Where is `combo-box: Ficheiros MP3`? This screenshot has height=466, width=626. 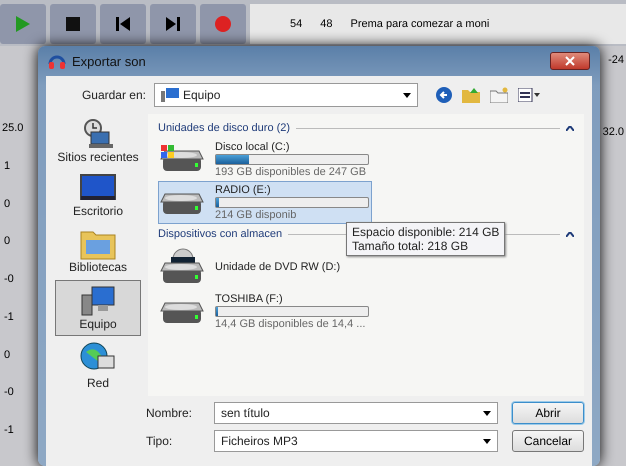 combo-box: Ficheiros MP3 is located at coordinates (356, 441).